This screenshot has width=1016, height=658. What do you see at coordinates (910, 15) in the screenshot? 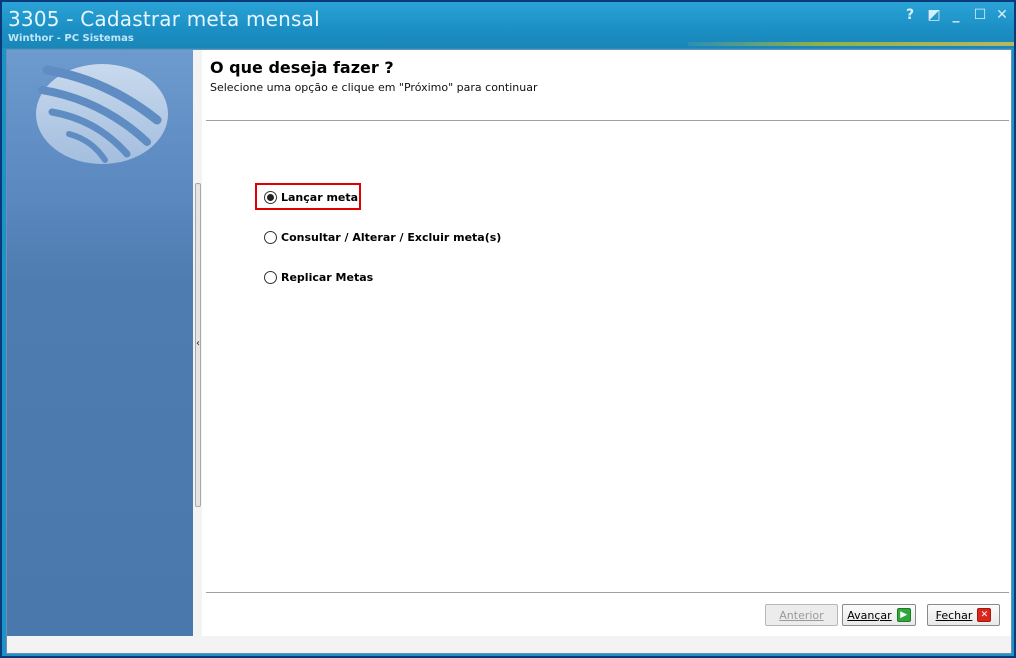
I see `help-icon: ?` at bounding box center [910, 15].